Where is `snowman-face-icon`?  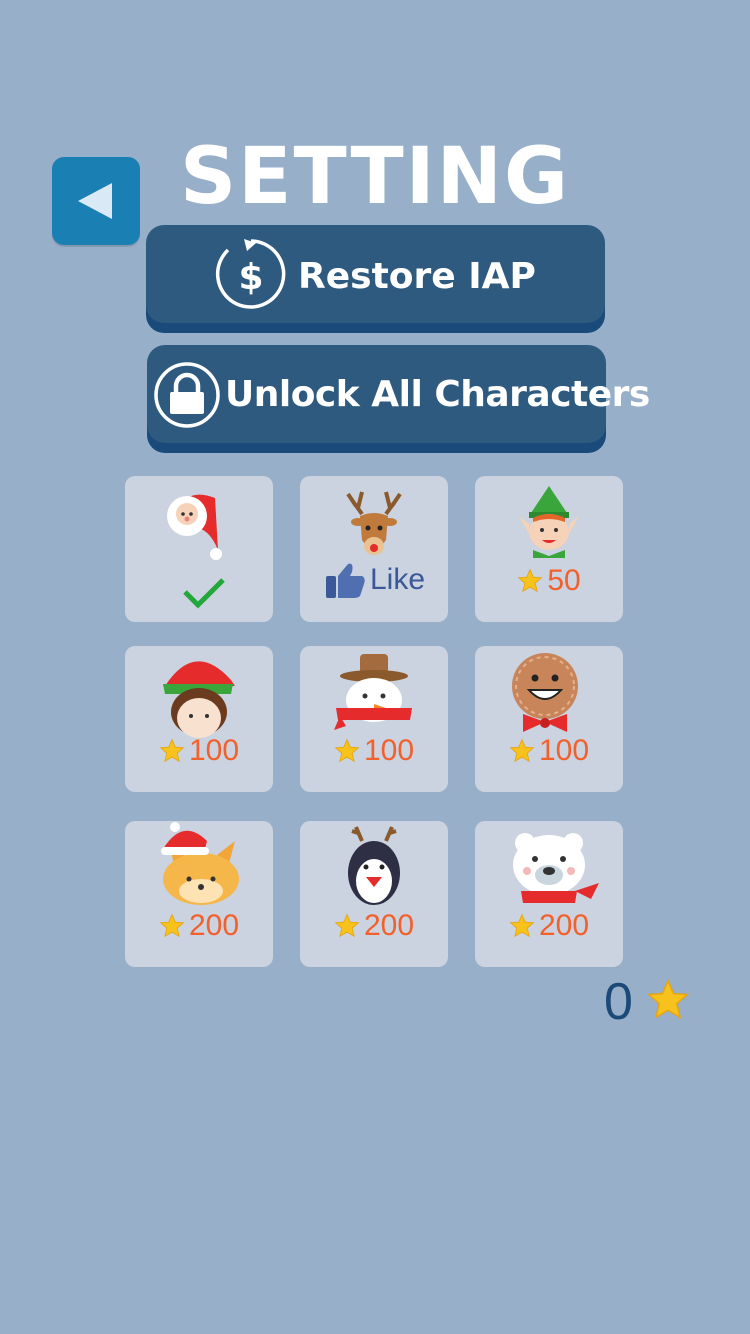 snowman-face-icon is located at coordinates (373, 692).